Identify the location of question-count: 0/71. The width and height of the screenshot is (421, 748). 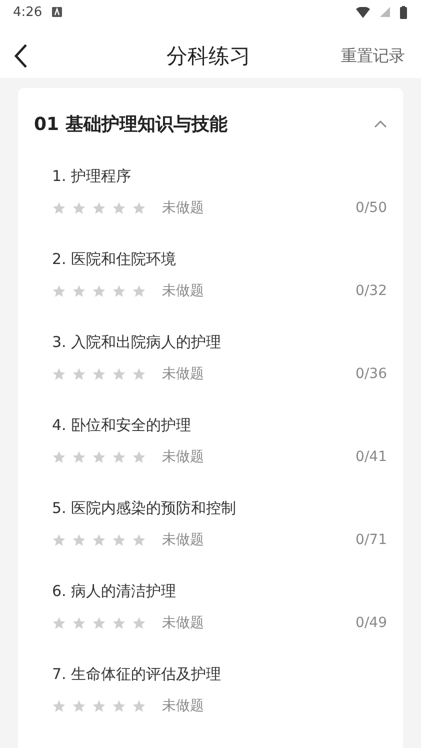
(371, 540).